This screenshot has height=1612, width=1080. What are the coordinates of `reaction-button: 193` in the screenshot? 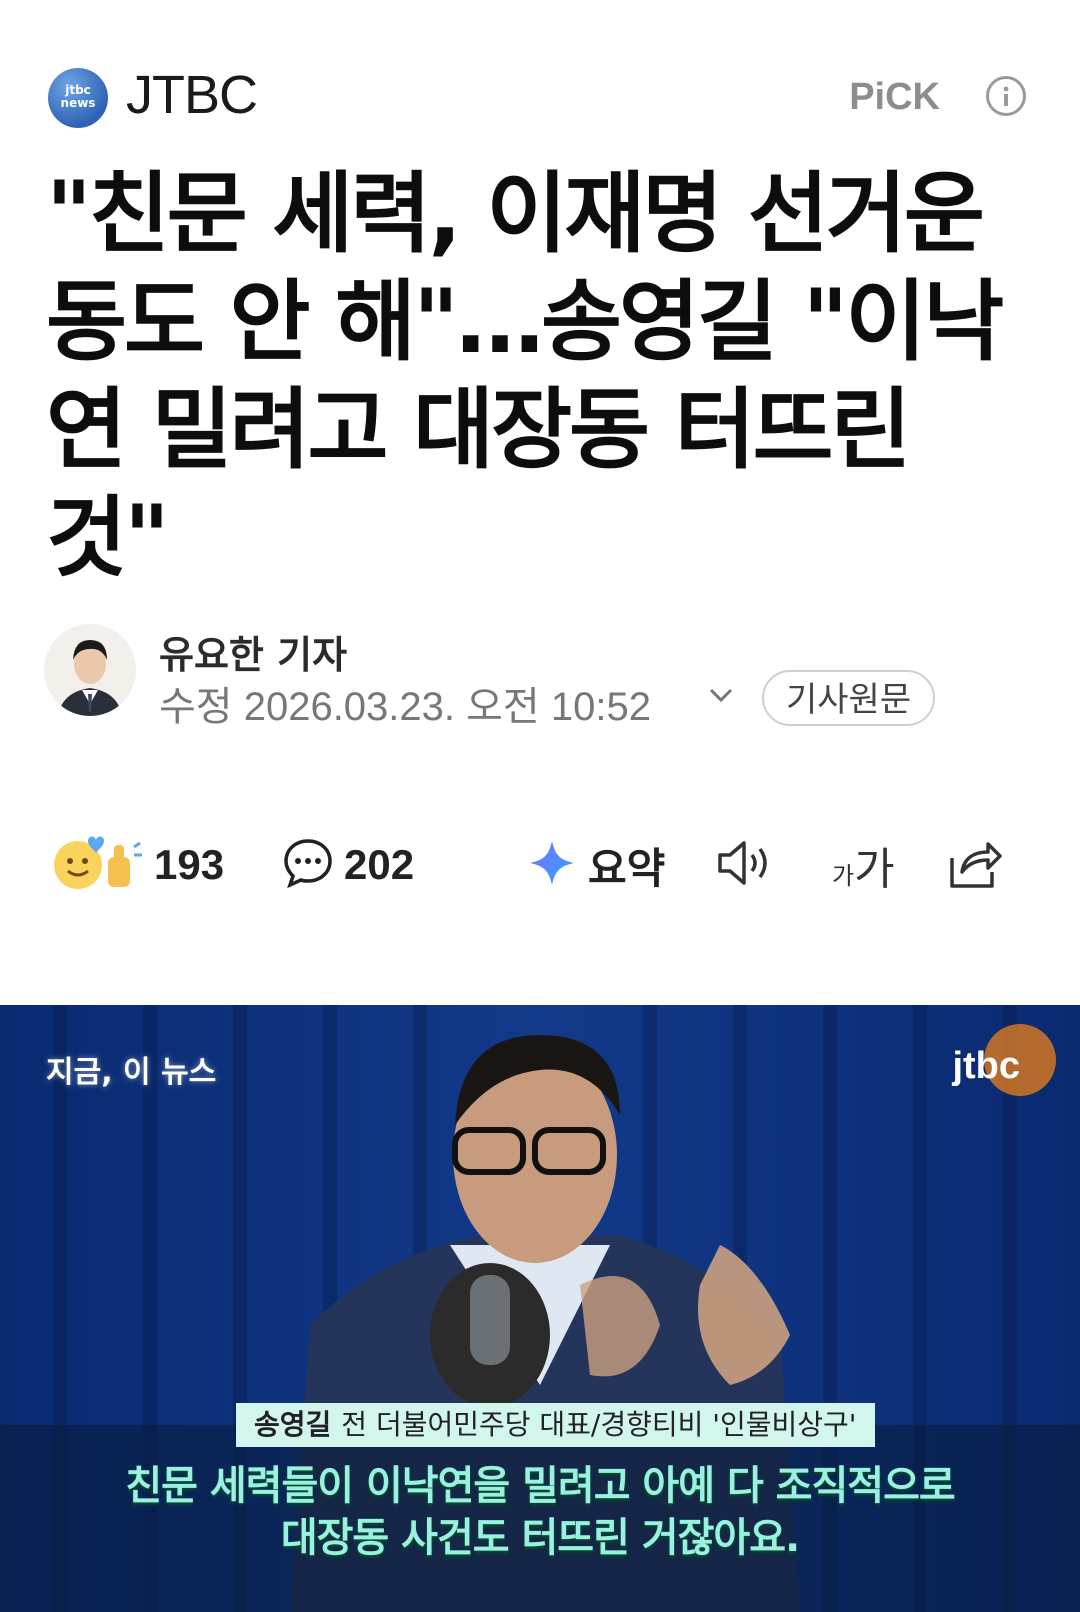 It's located at (138, 865).